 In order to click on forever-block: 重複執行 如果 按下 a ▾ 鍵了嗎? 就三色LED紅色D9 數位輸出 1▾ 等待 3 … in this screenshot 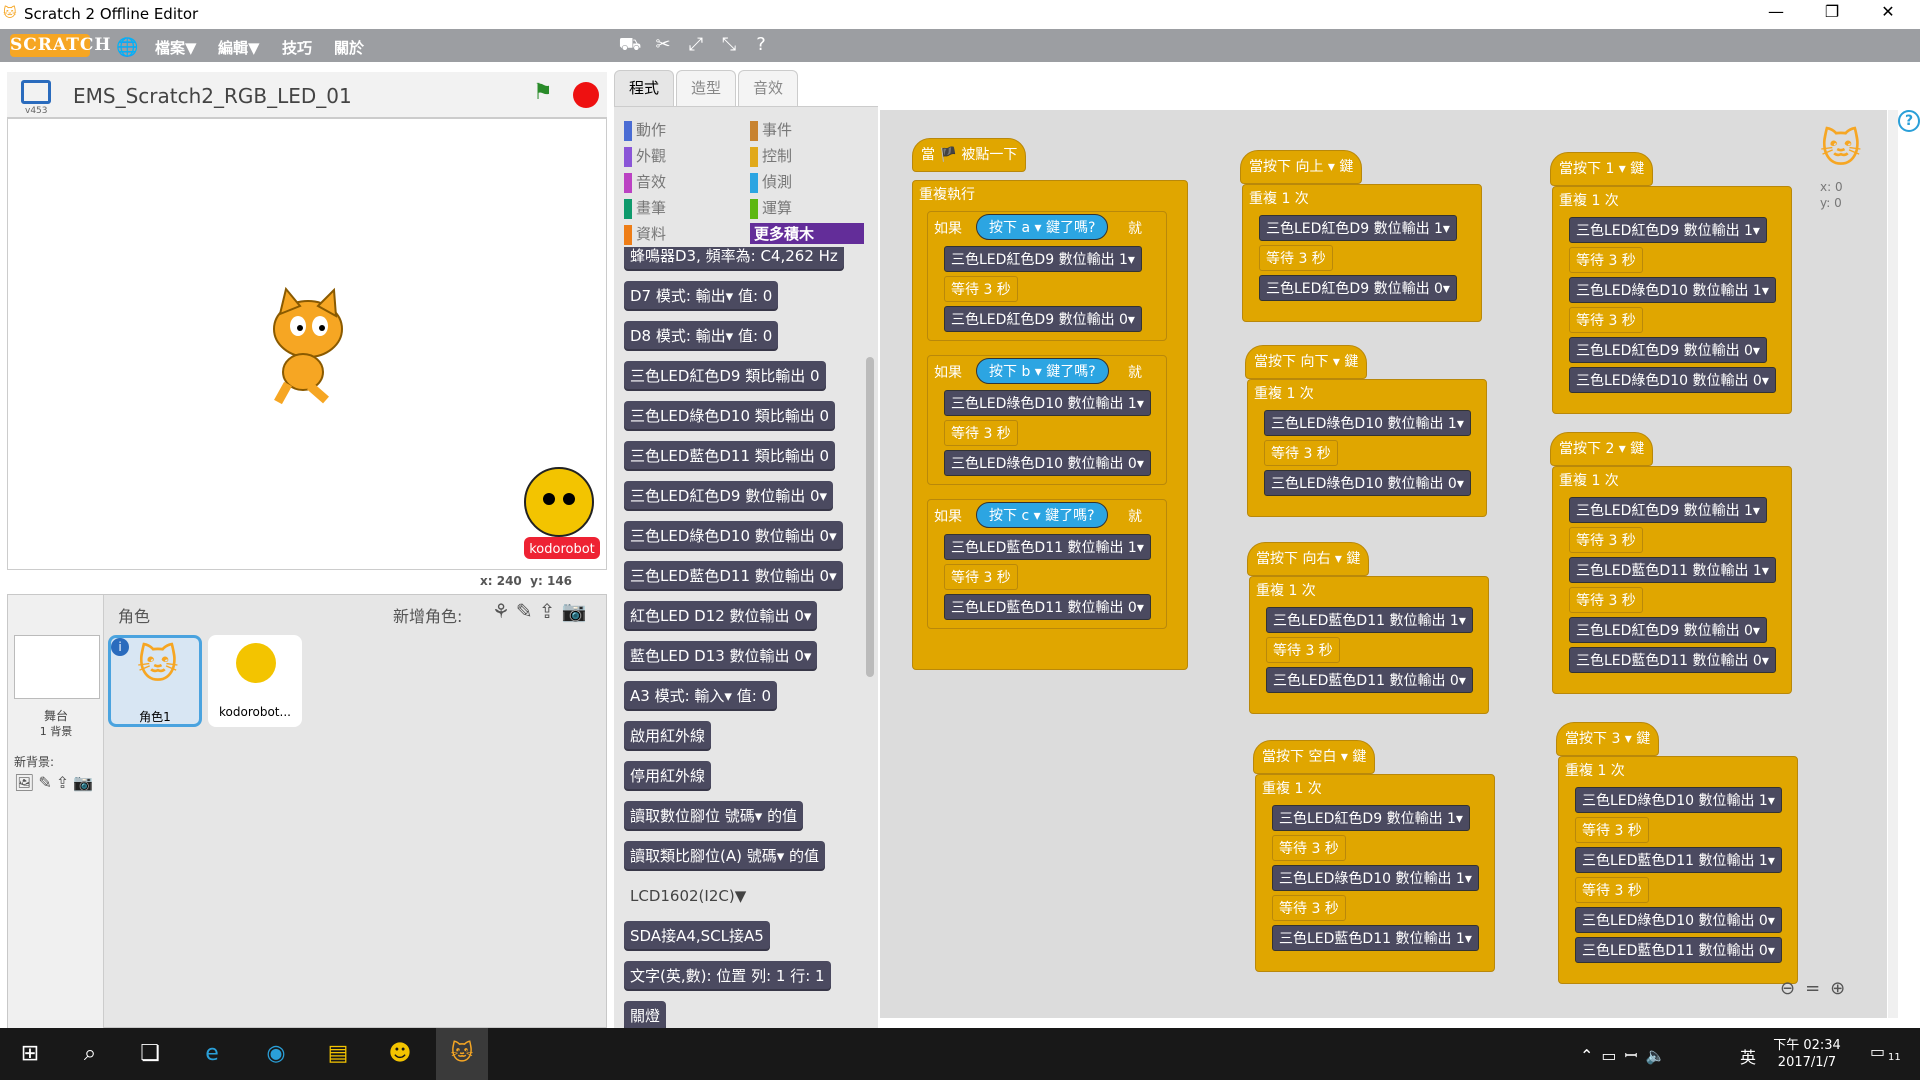, I will do `click(1050, 425)`.